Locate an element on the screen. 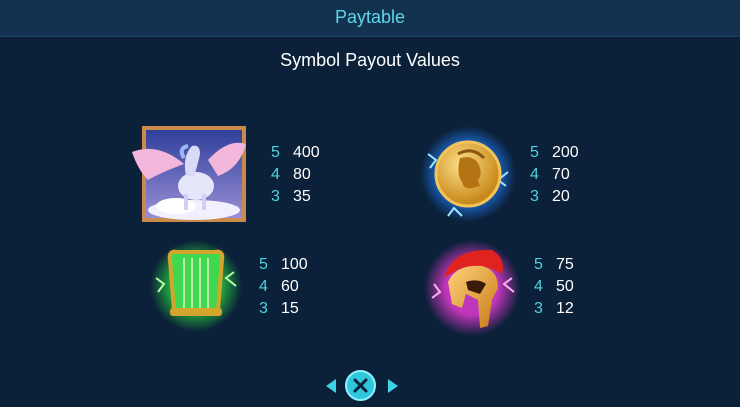  payout-row: 4 50 is located at coordinates (554, 287).